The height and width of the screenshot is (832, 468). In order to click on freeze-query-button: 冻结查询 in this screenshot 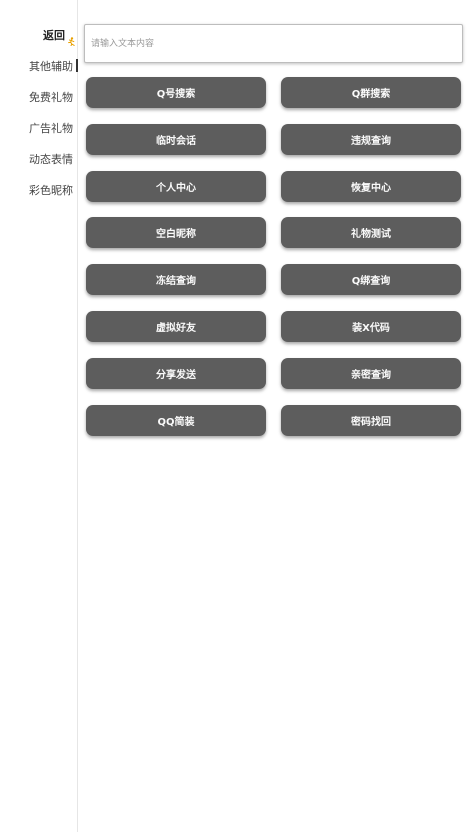, I will do `click(176, 279)`.